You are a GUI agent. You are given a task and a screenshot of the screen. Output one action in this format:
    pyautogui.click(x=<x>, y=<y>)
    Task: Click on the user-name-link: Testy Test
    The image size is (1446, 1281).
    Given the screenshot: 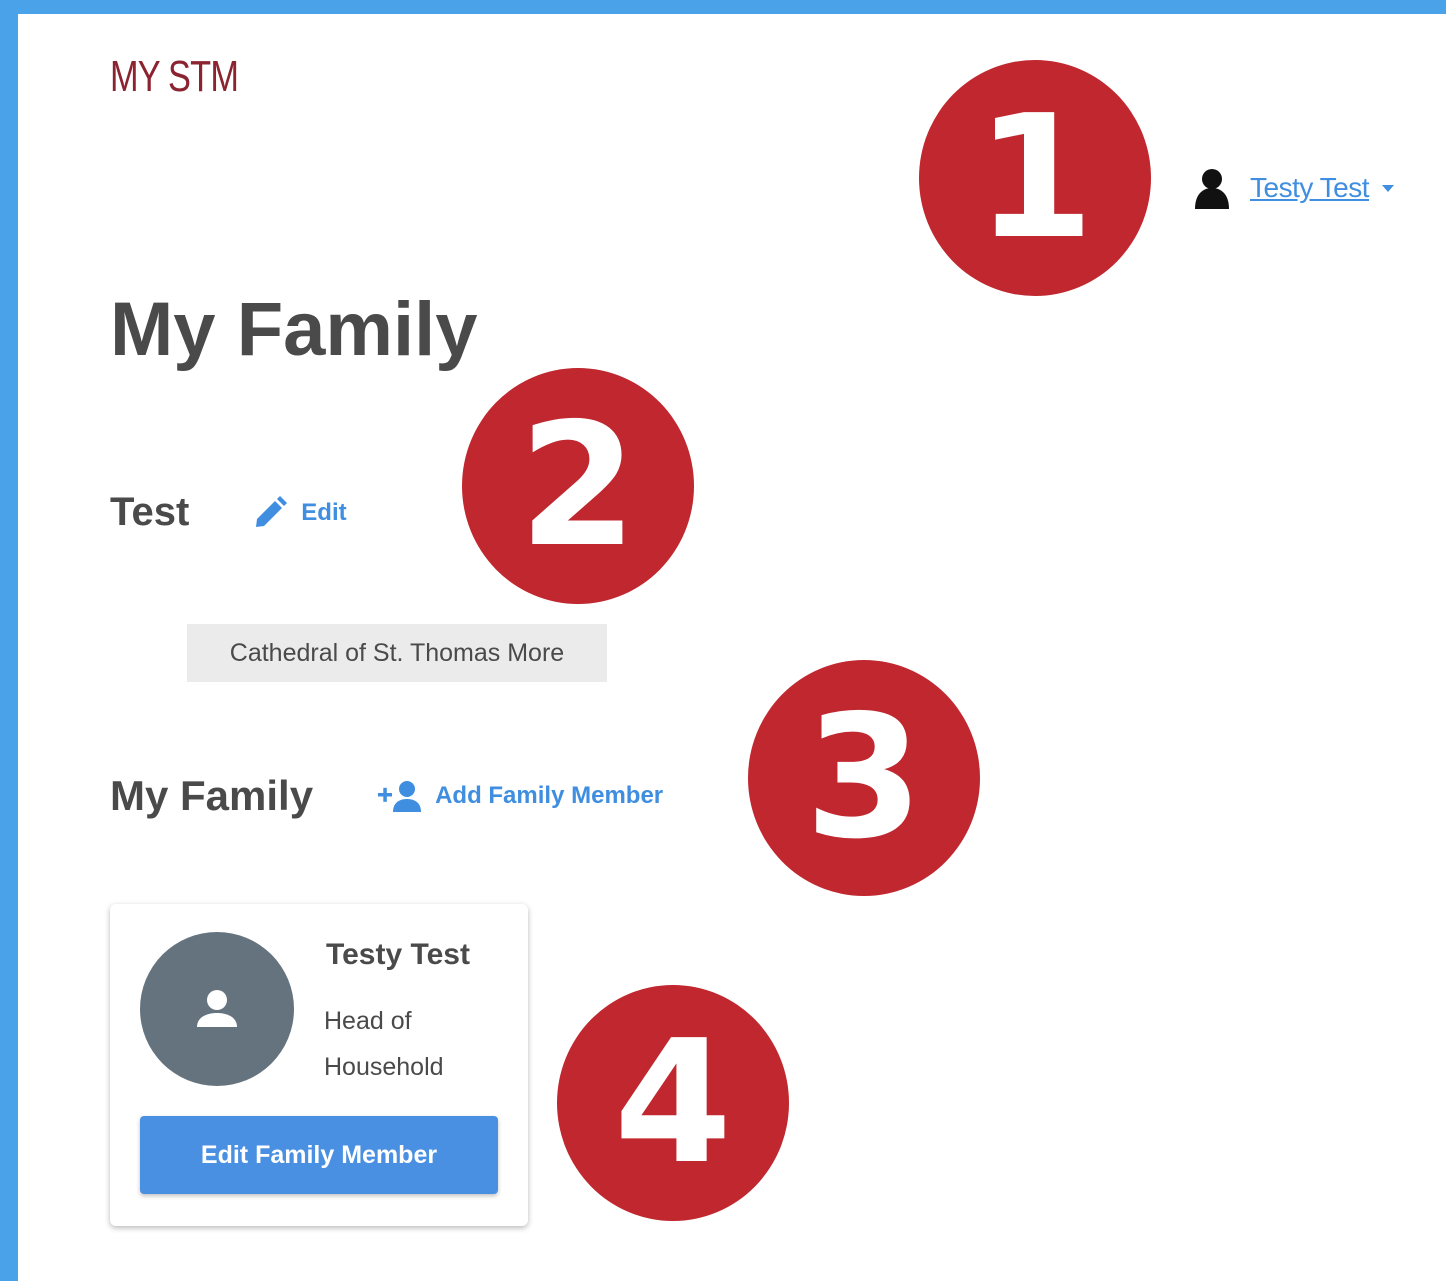 What is the action you would take?
    pyautogui.click(x=1309, y=188)
    